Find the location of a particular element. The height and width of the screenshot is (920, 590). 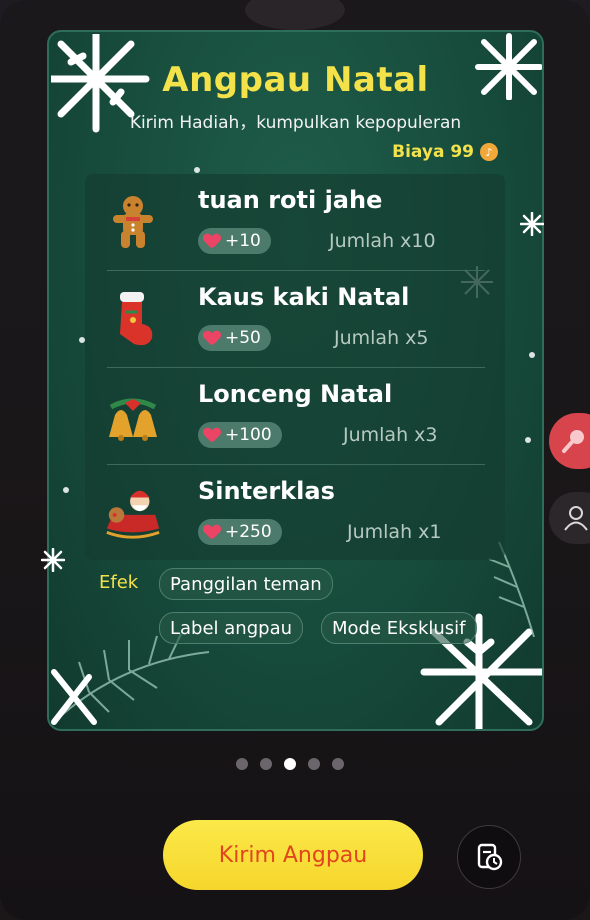

list-item: Lonceng Natal +100 Jumlah x3 is located at coordinates (295, 416).